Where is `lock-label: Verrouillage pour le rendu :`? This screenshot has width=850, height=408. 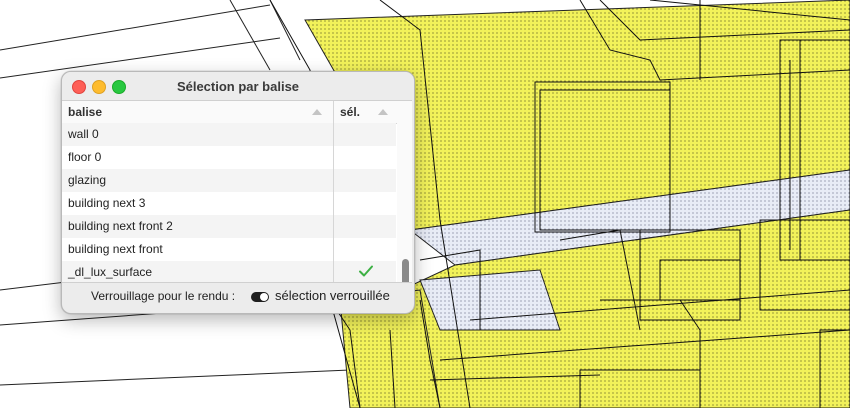 lock-label: Verrouillage pour le rendu : is located at coordinates (163, 296).